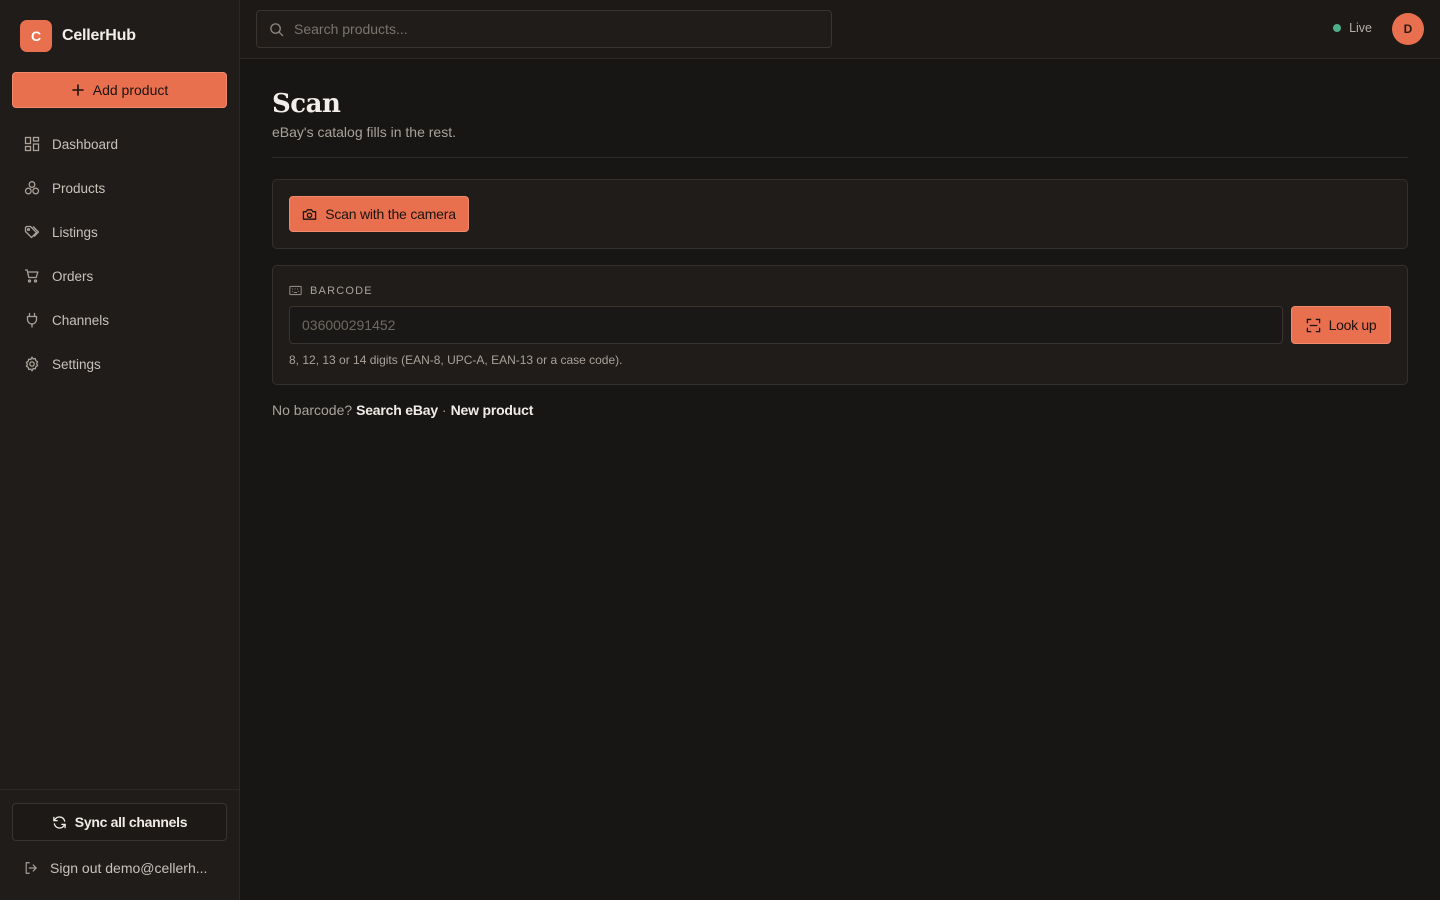 The height and width of the screenshot is (900, 1440). I want to click on search-ebay-link: Search eBay, so click(397, 410).